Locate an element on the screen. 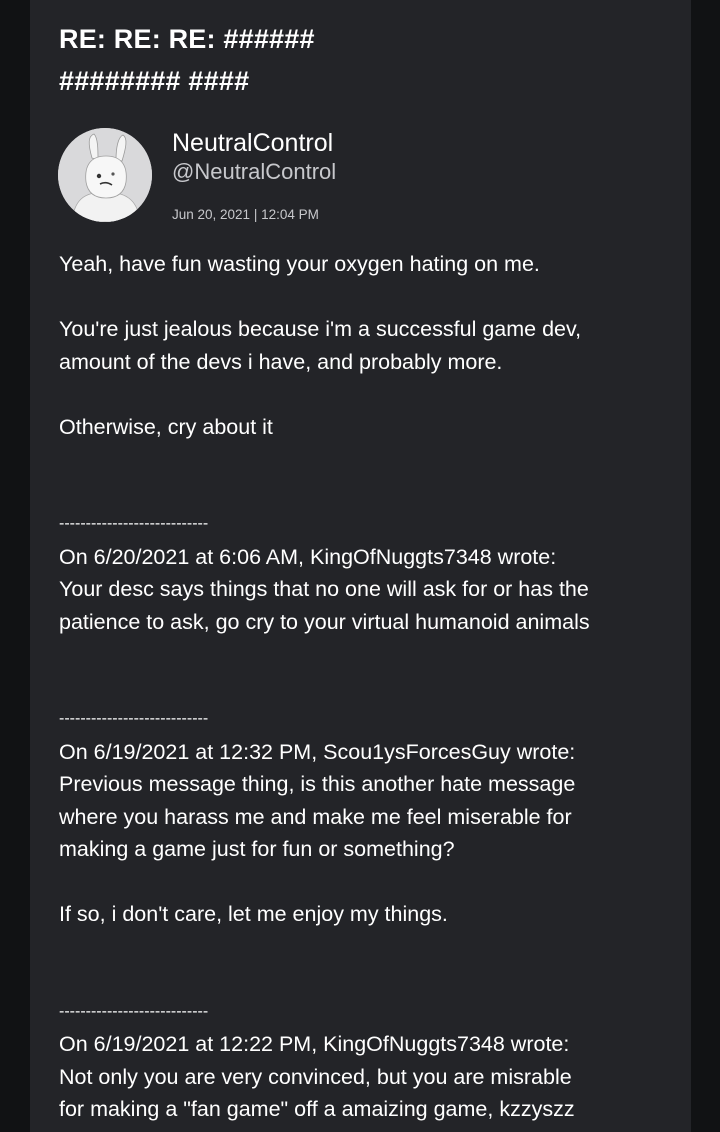  avatar is located at coordinates (105, 175).